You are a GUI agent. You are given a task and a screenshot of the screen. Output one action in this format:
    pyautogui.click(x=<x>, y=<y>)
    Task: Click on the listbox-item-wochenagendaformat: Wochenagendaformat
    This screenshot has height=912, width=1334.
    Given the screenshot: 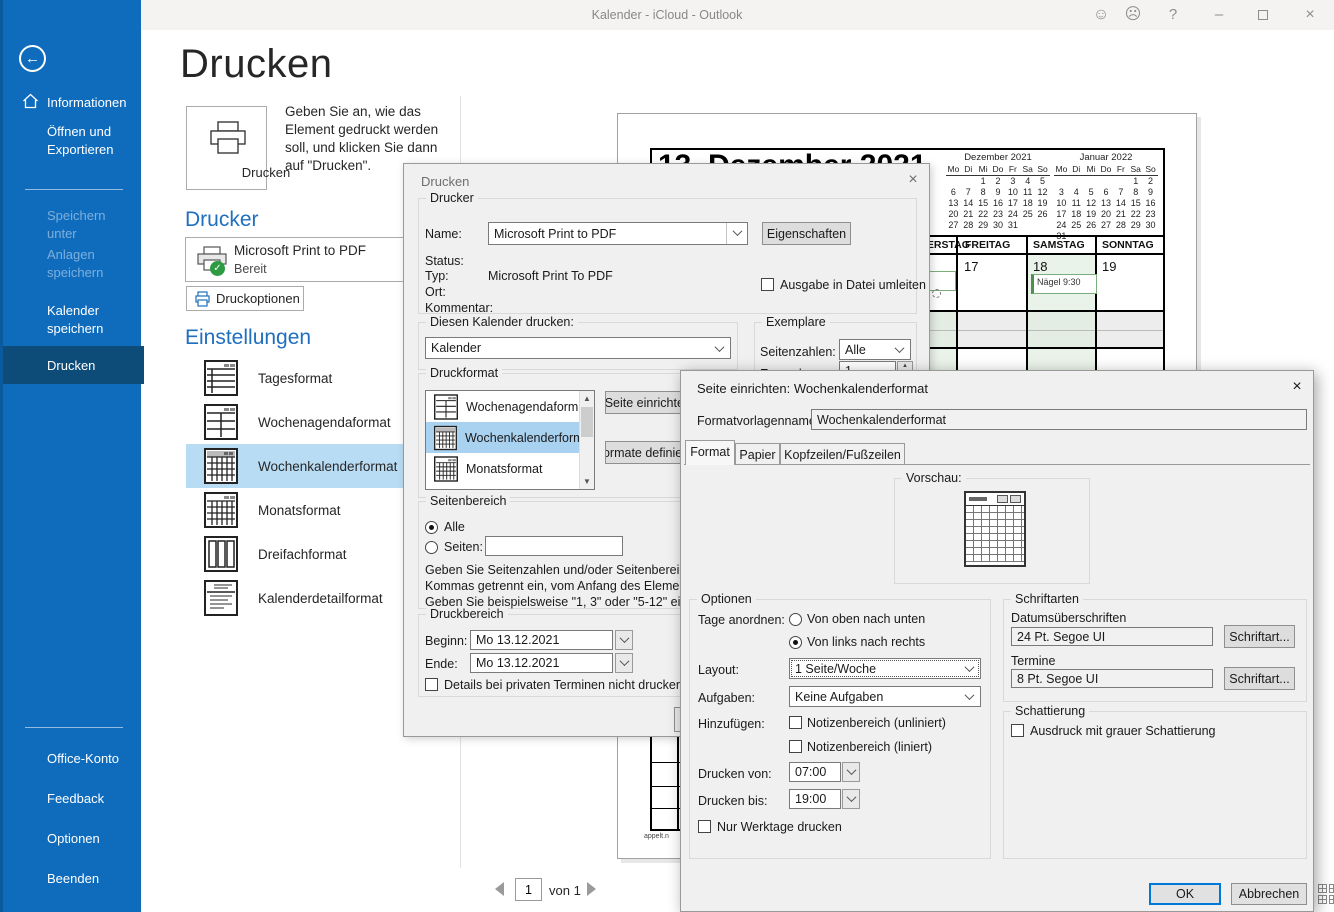 What is the action you would take?
    pyautogui.click(x=510, y=406)
    